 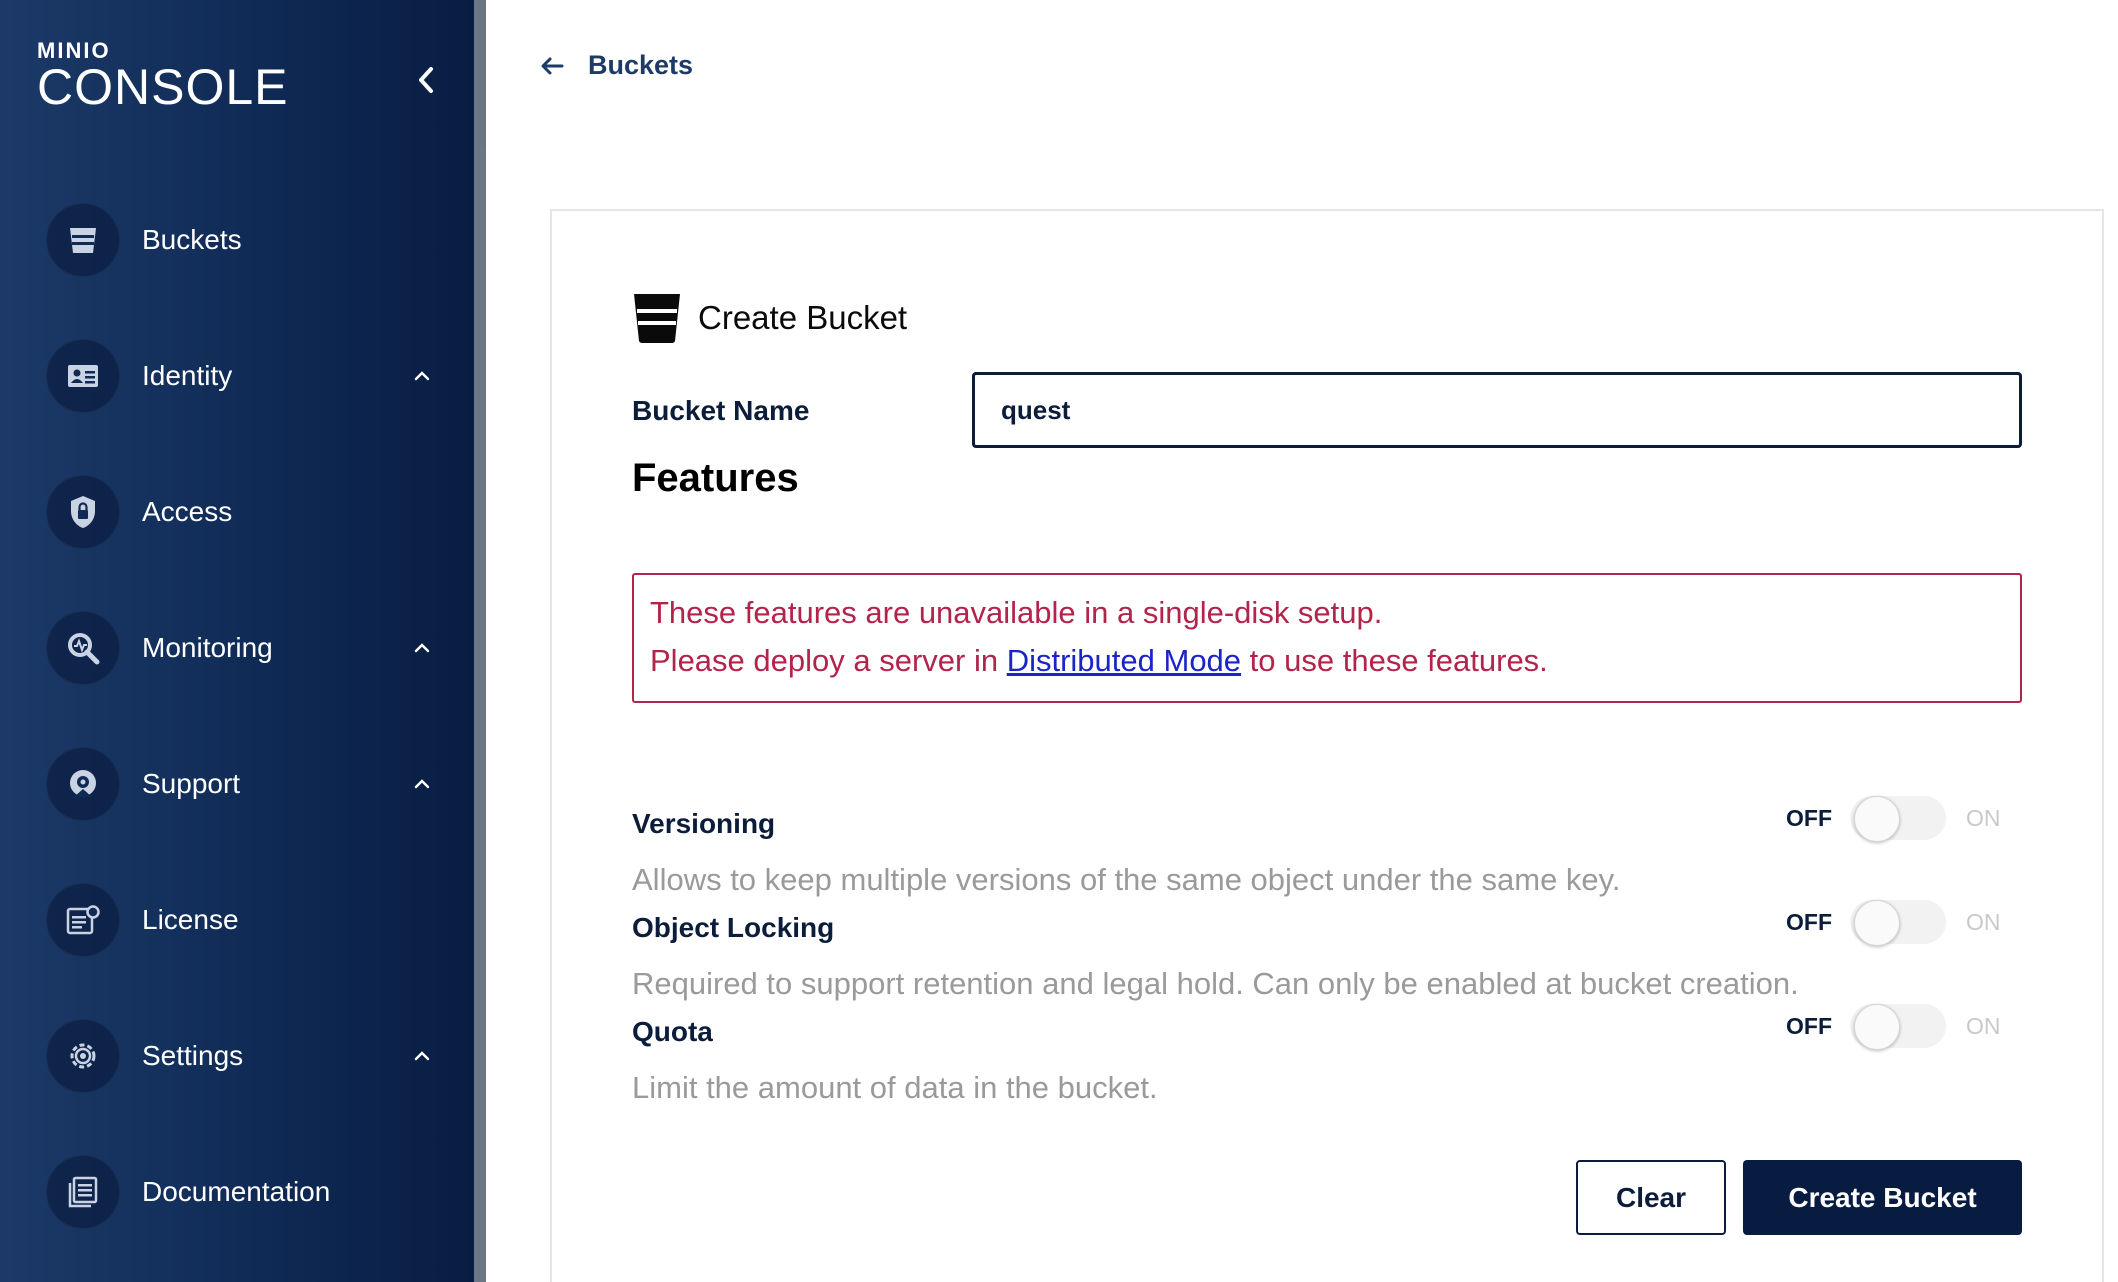 I want to click on chevron-left-icon, so click(x=426, y=80).